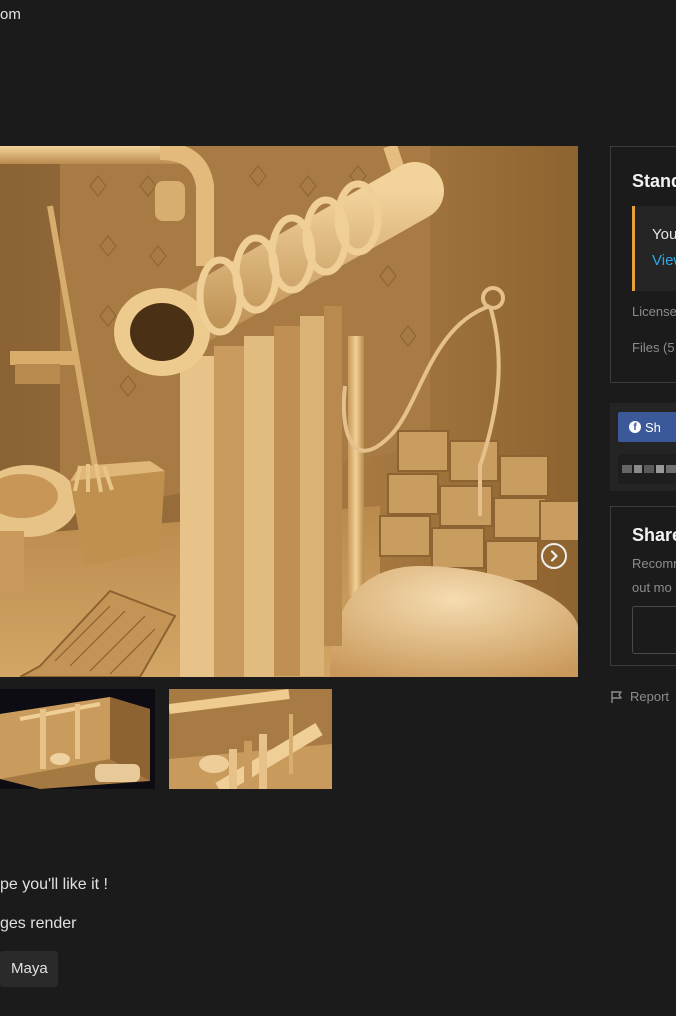  I want to click on license-label: License, so click(654, 311).